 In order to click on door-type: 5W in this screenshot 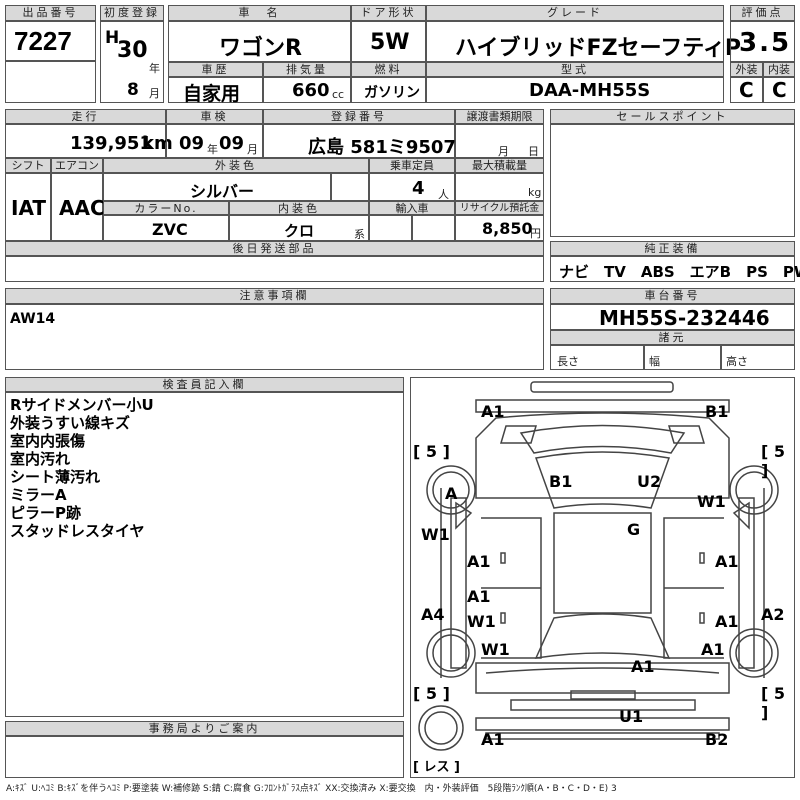, I will do `click(390, 42)`.